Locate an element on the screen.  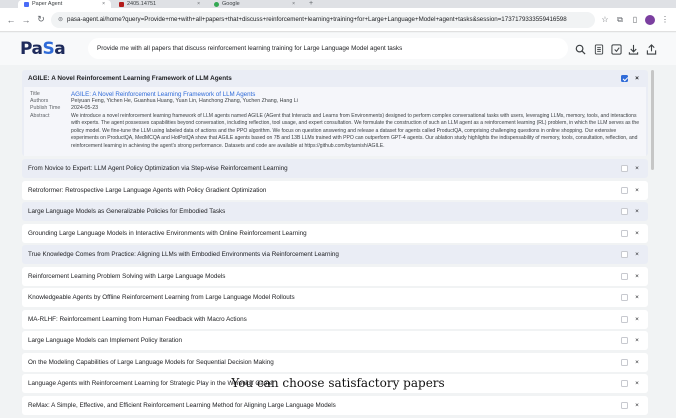
share-icon is located at coordinates (651, 49).